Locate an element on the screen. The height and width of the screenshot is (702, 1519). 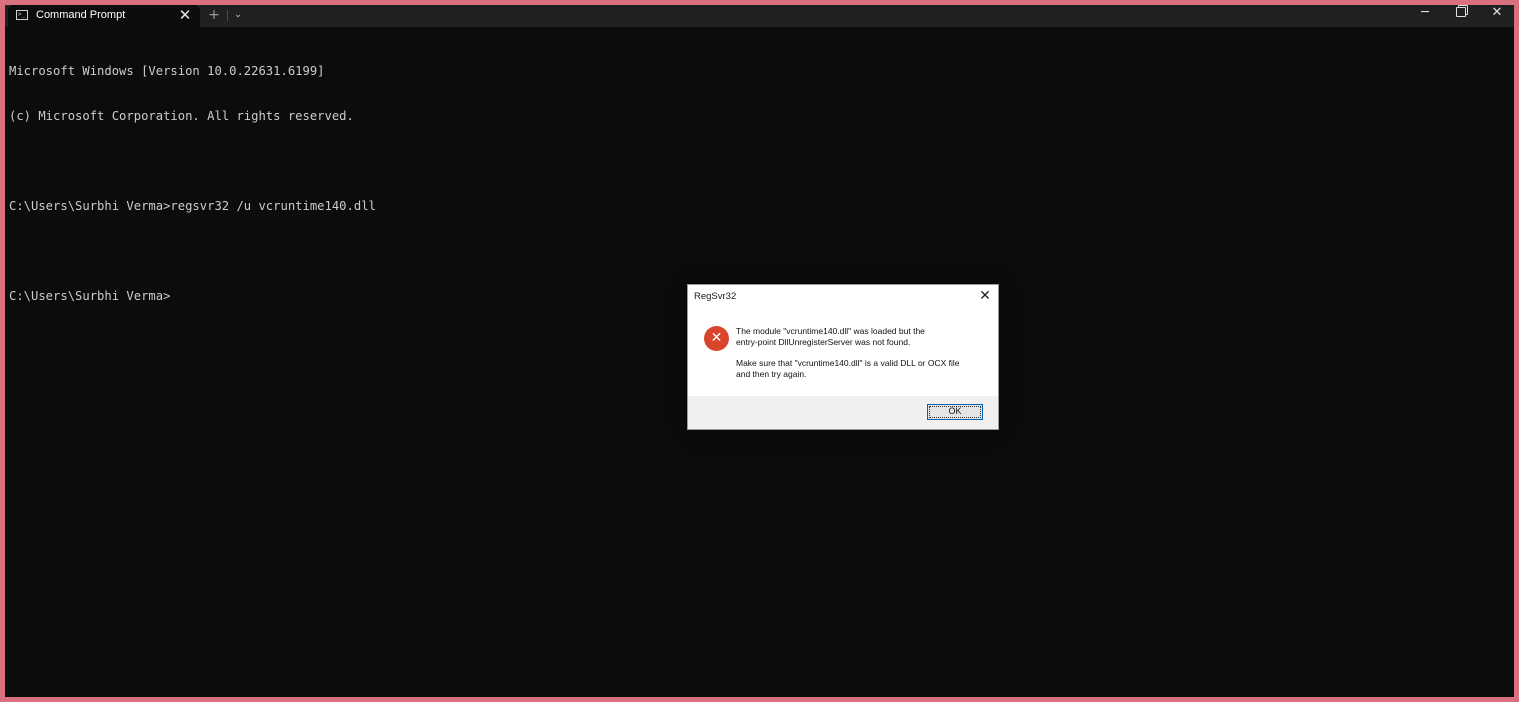
tab-title: Command Prompt is located at coordinates (81, 15).